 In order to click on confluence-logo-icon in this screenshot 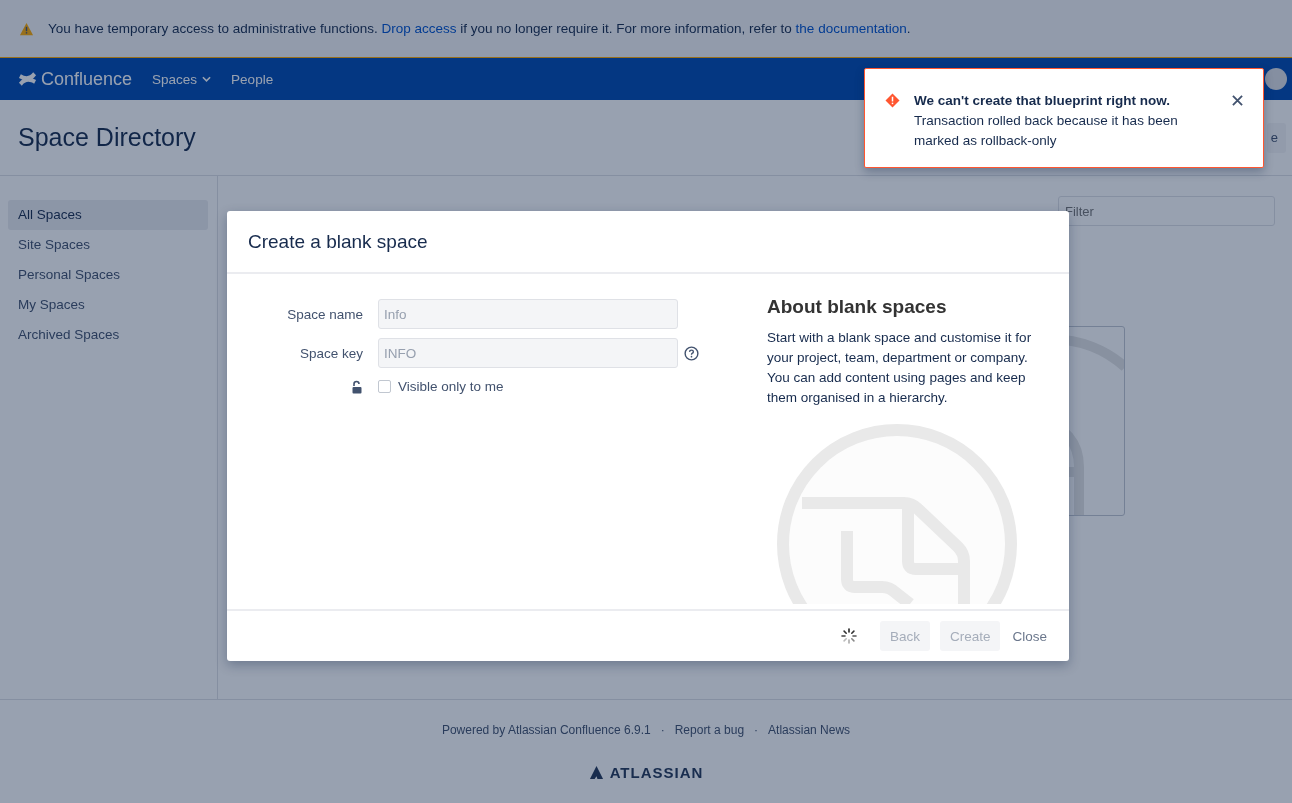, I will do `click(27, 79)`.